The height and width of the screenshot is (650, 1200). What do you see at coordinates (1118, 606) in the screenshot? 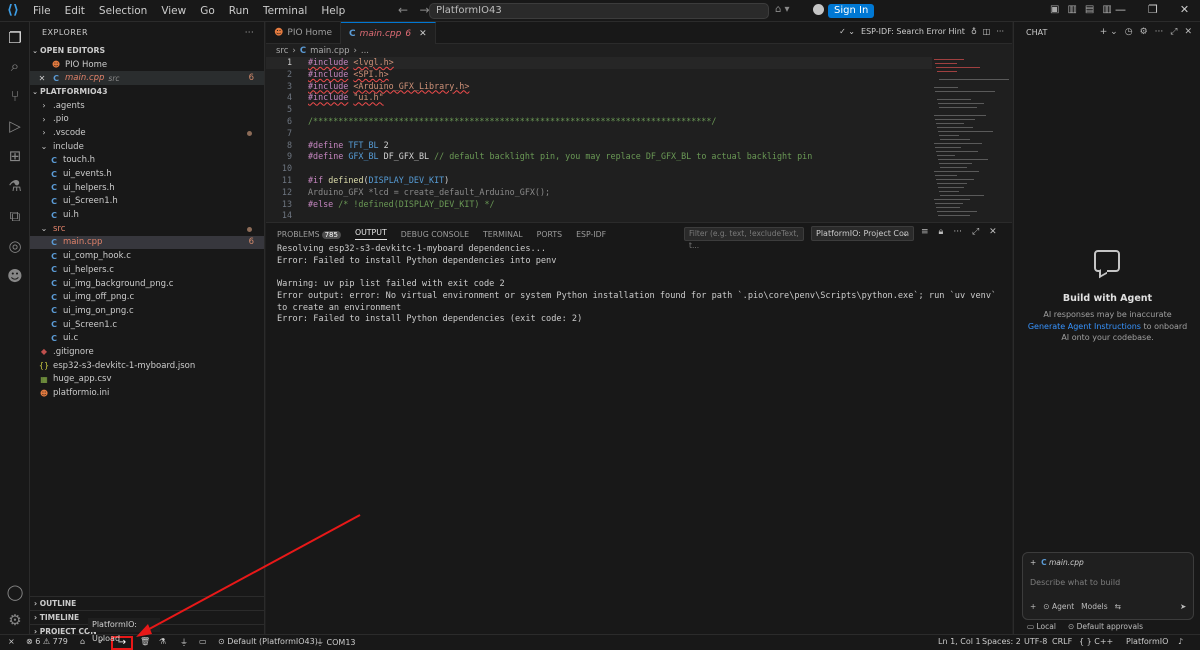
I see `tools-icon: ⇆` at bounding box center [1118, 606].